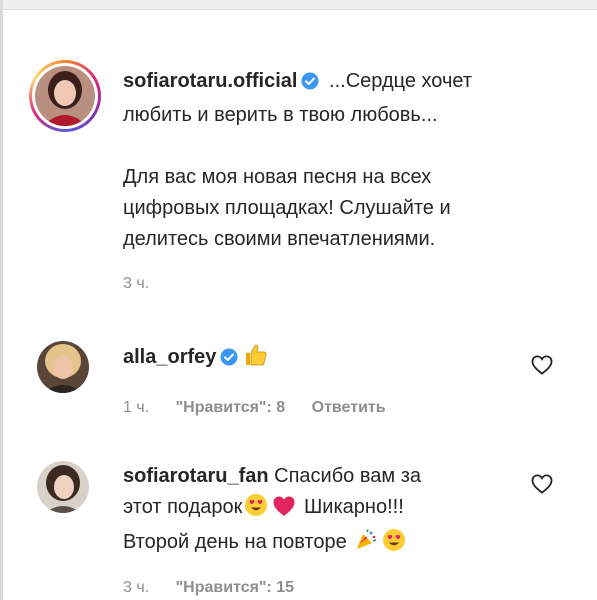  I want to click on story-ring, so click(65, 96).